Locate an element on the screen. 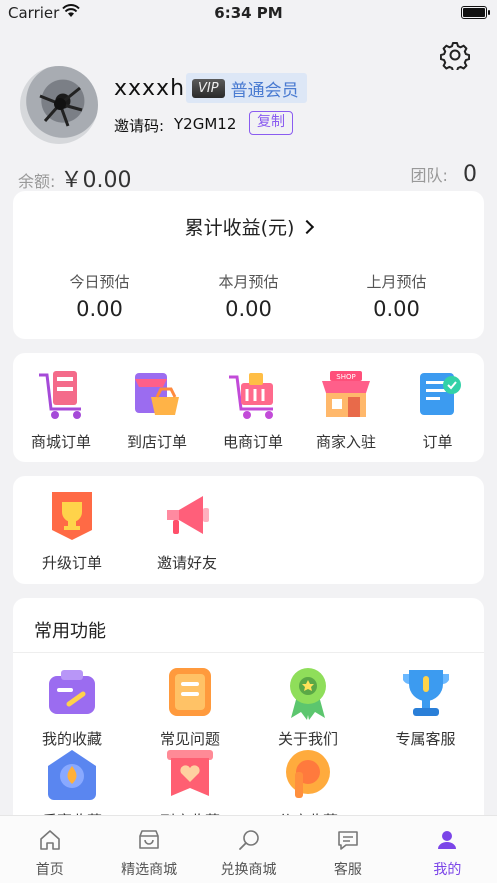 The image size is (497, 883). cumulative-earnings-link: 累计收益(元) is located at coordinates (248, 226).